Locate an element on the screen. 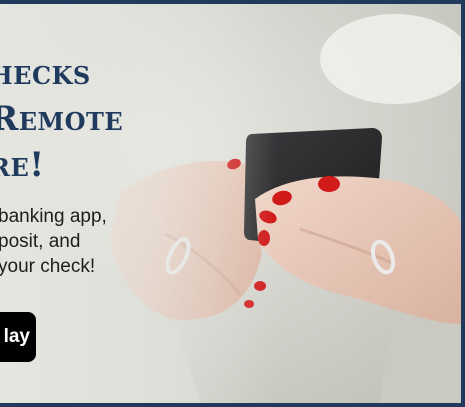 Image resolution: width=465 pixels, height=407 pixels. headline-line-2: Remote is located at coordinates (62, 119).